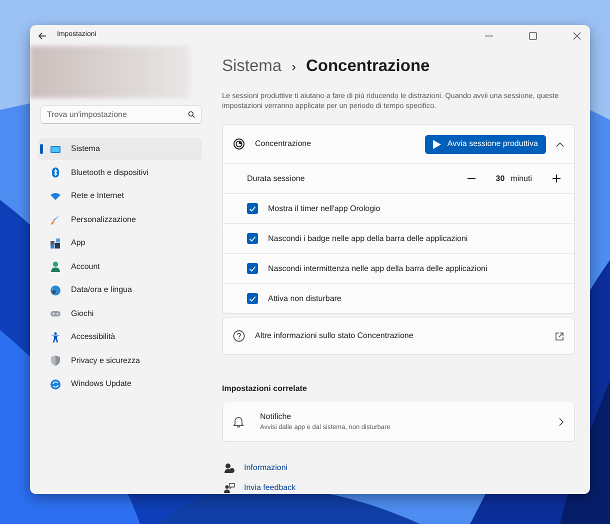  What do you see at coordinates (378, 268) in the screenshot?
I see `checkbox-label: Nascondi intermittenza nelle app della barra delle applicazioni` at bounding box center [378, 268].